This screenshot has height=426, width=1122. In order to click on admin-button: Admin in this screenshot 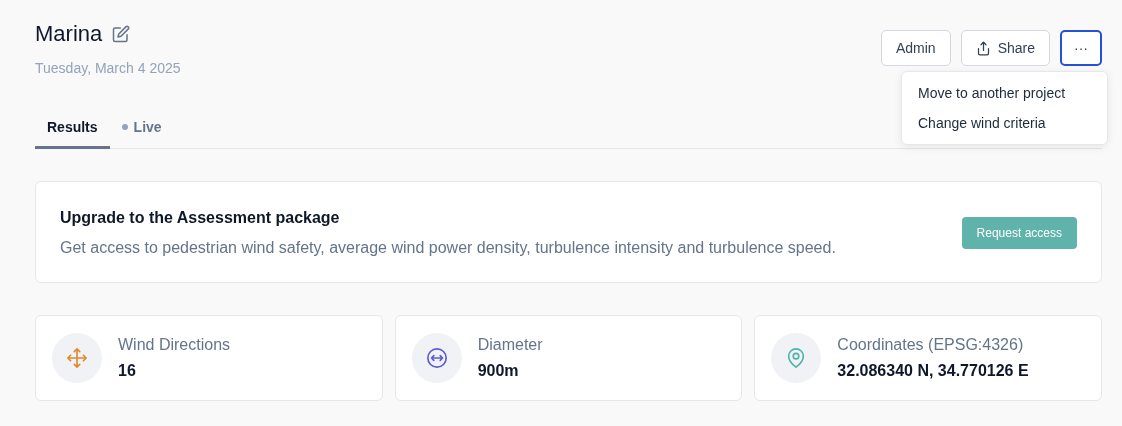, I will do `click(915, 48)`.